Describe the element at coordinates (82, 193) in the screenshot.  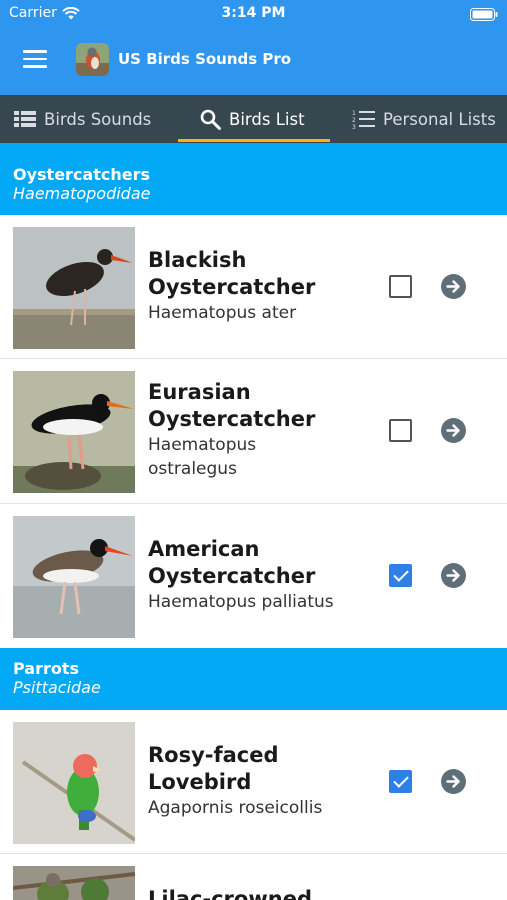
I see `family-scientific-name: Haematopodidae` at that location.